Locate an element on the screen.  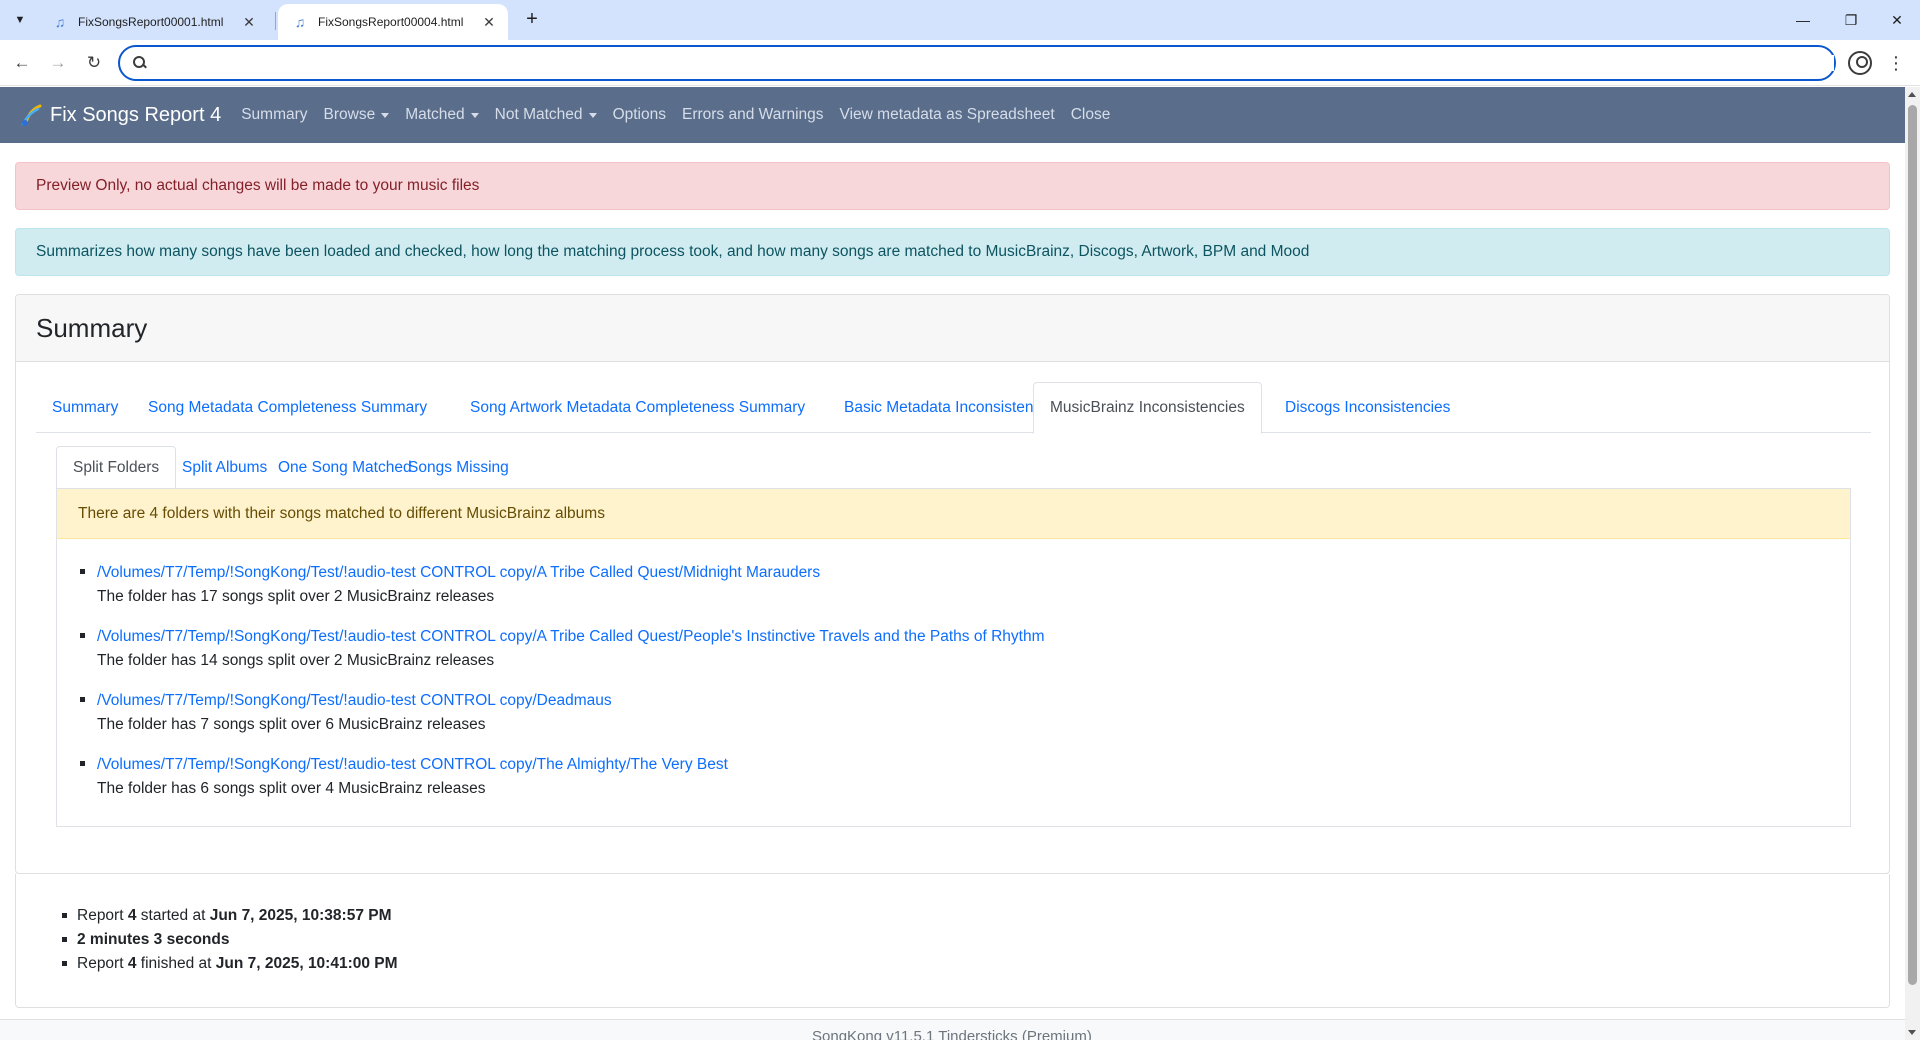
browser-tab-title: FixSongsReport00004.html is located at coordinates (391, 22).